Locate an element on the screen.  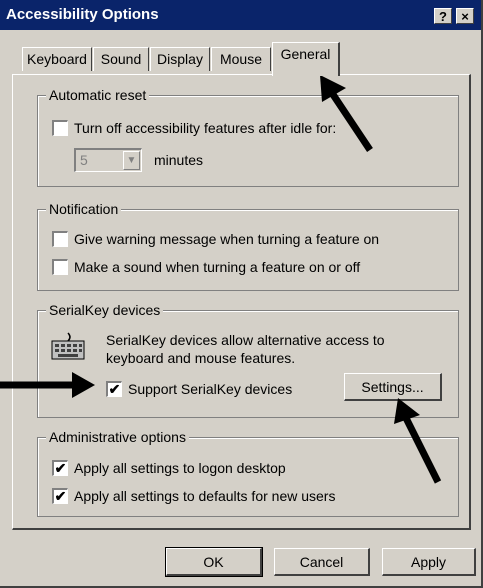
administrative-legend: Administrative options is located at coordinates (117, 437).